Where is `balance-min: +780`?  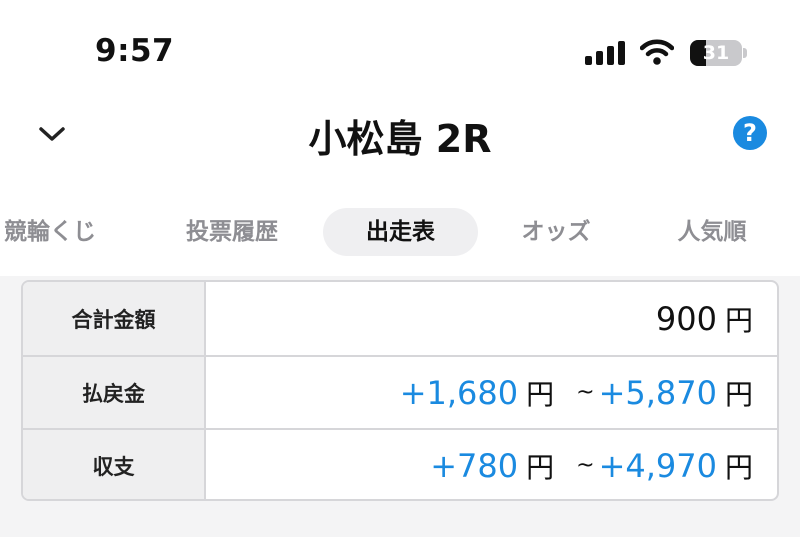
balance-min: +780 is located at coordinates (474, 465).